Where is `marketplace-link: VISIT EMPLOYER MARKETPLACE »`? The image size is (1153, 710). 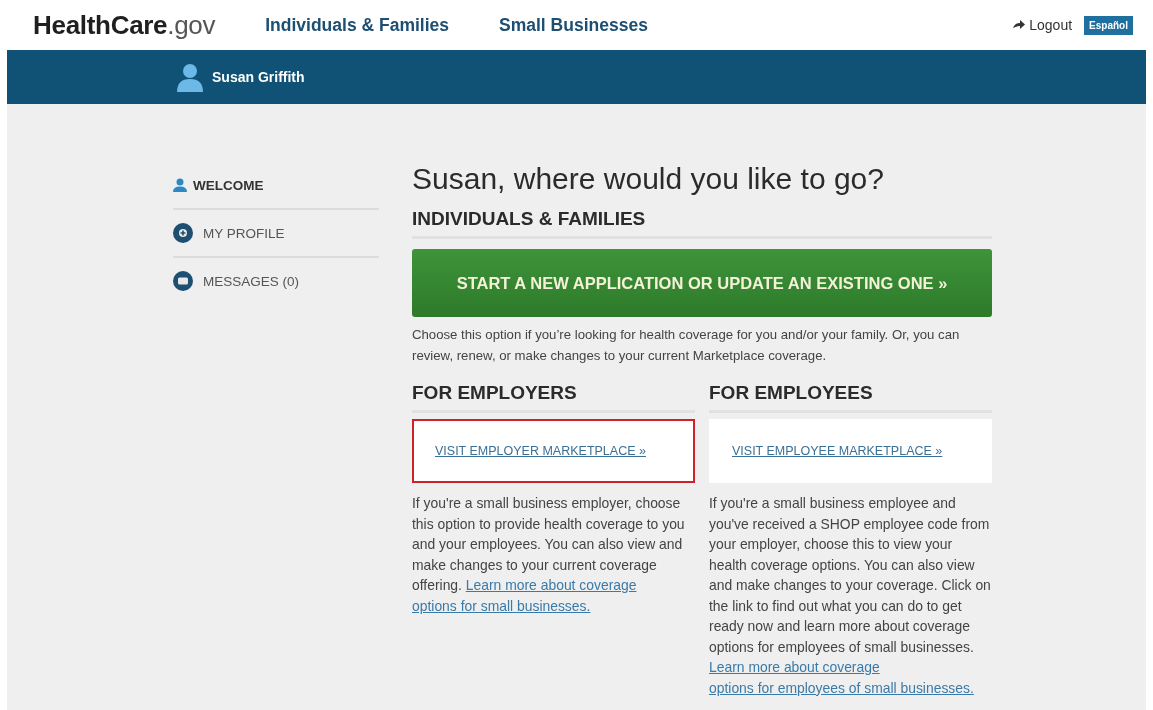
marketplace-link: VISIT EMPLOYER MARKETPLACE » is located at coordinates (540, 451).